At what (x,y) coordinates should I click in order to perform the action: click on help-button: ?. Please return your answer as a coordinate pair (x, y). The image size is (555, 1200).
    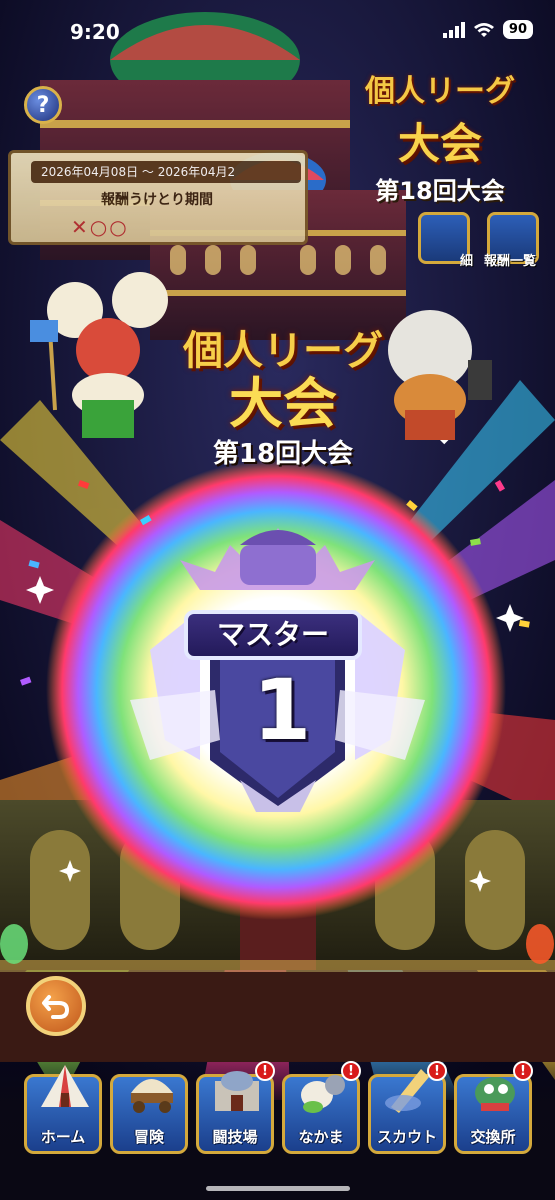
    Looking at the image, I should click on (43, 105).